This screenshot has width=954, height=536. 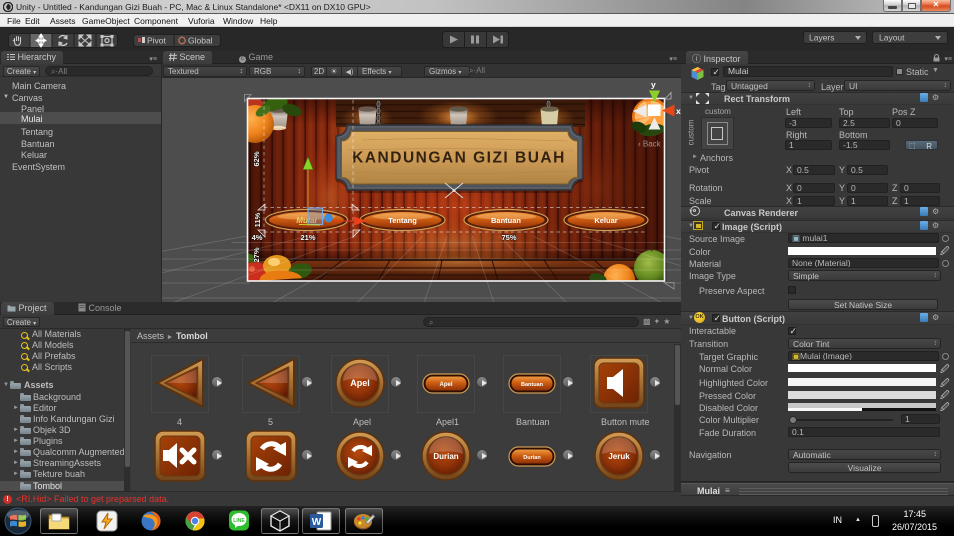 What do you see at coordinates (307, 237) in the screenshot?
I see `svg-text: 21%` at bounding box center [307, 237].